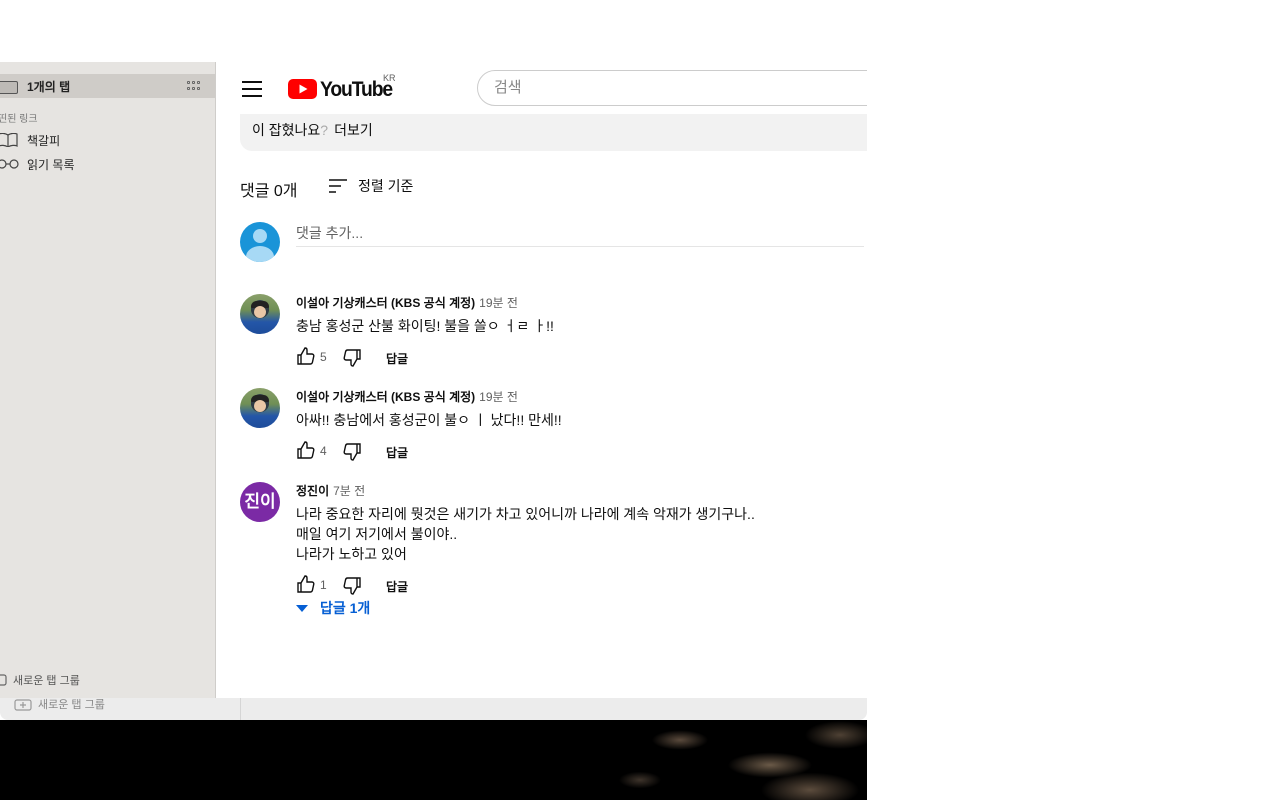  I want to click on new-tab-group-button-background: 새로운 탭 그룹, so click(59, 704).